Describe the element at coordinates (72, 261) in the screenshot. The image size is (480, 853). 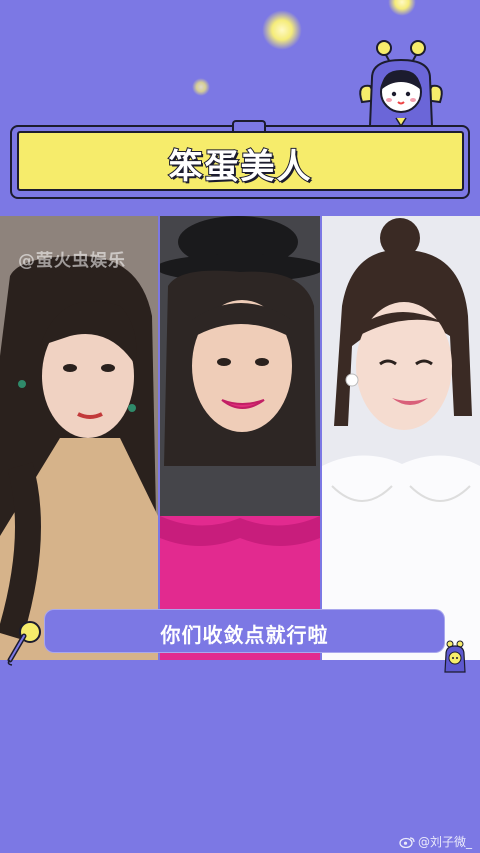
I see `source-watermark: @萤火虫娱乐` at that location.